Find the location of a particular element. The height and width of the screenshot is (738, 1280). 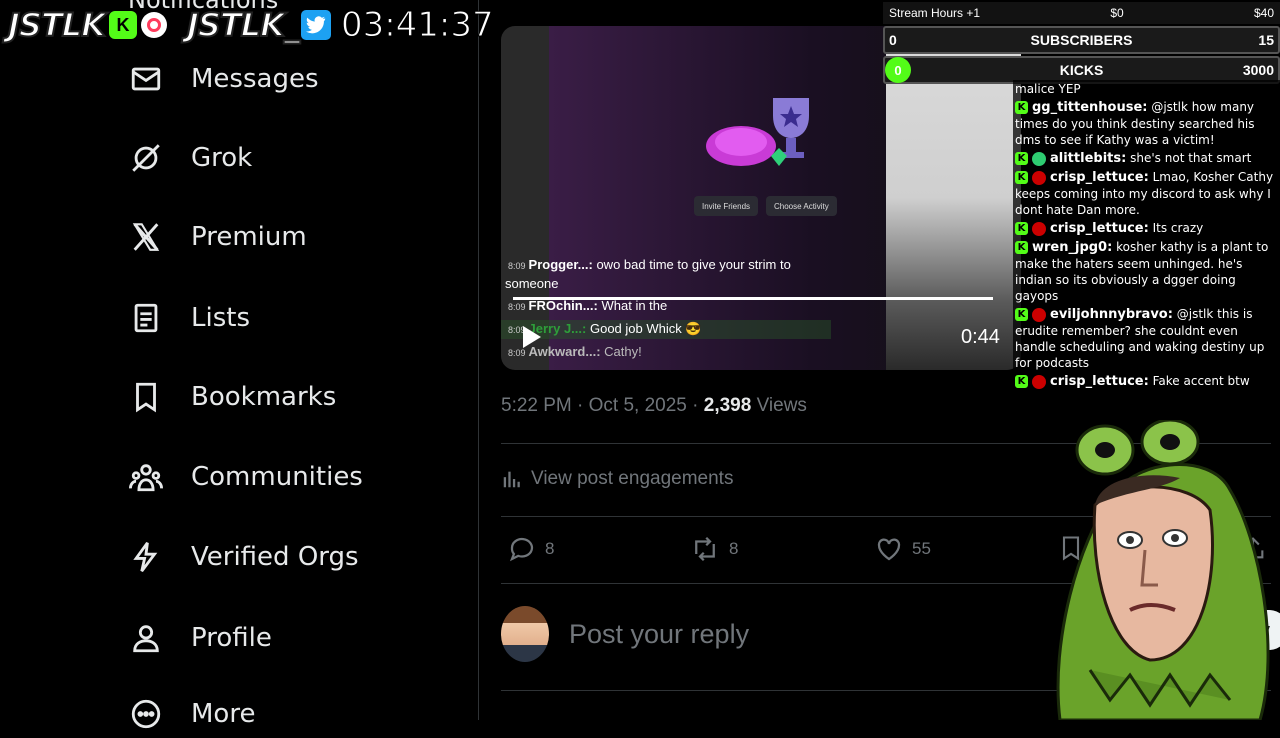

trophy-graphic is located at coordinates (757, 132).